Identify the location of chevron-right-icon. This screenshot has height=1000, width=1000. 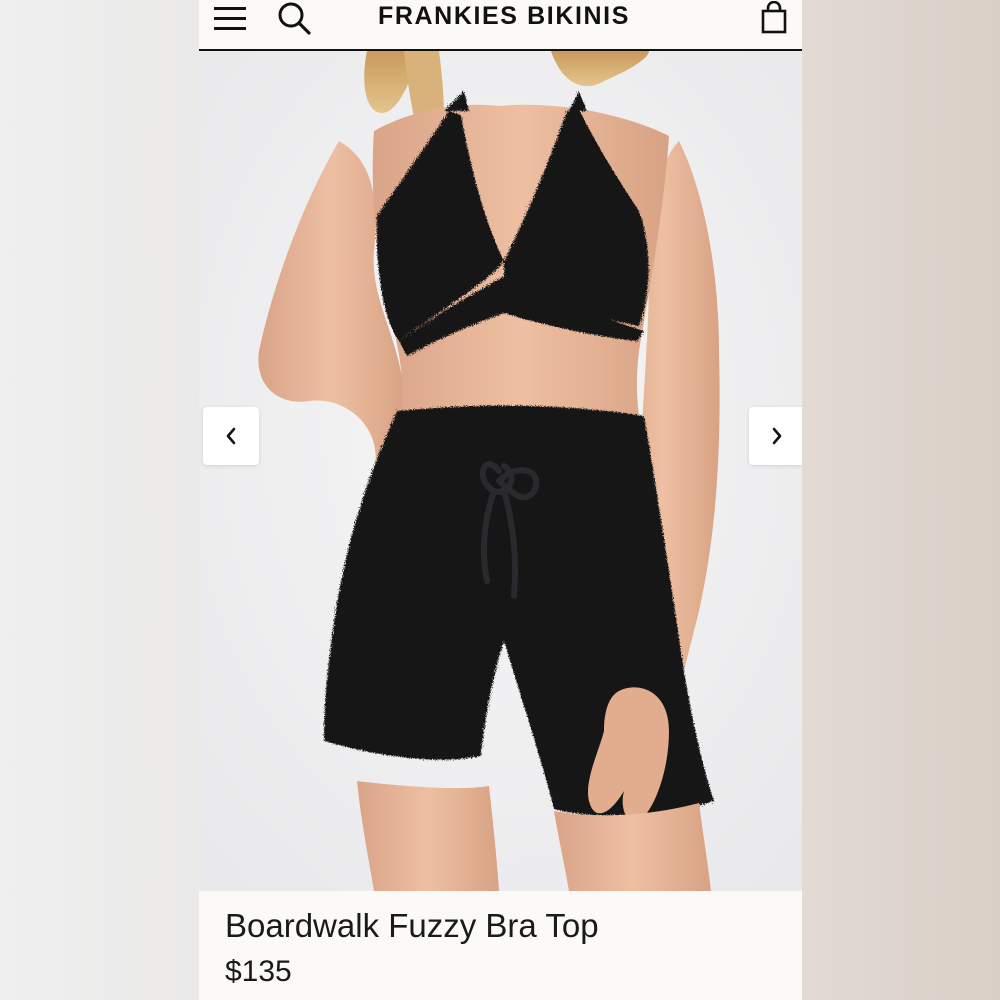
(777, 436).